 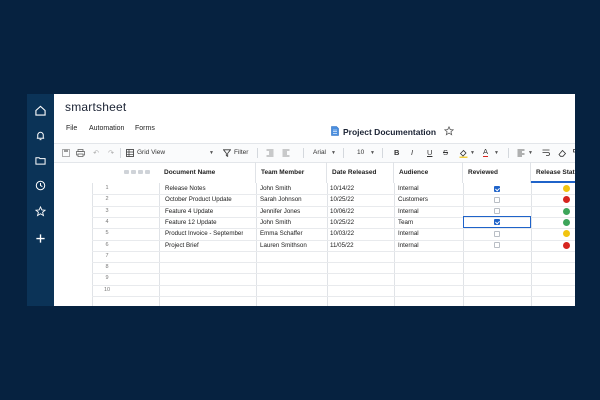 What do you see at coordinates (283, 245) in the screenshot?
I see `cell-team-member: Lauren Smithson` at bounding box center [283, 245].